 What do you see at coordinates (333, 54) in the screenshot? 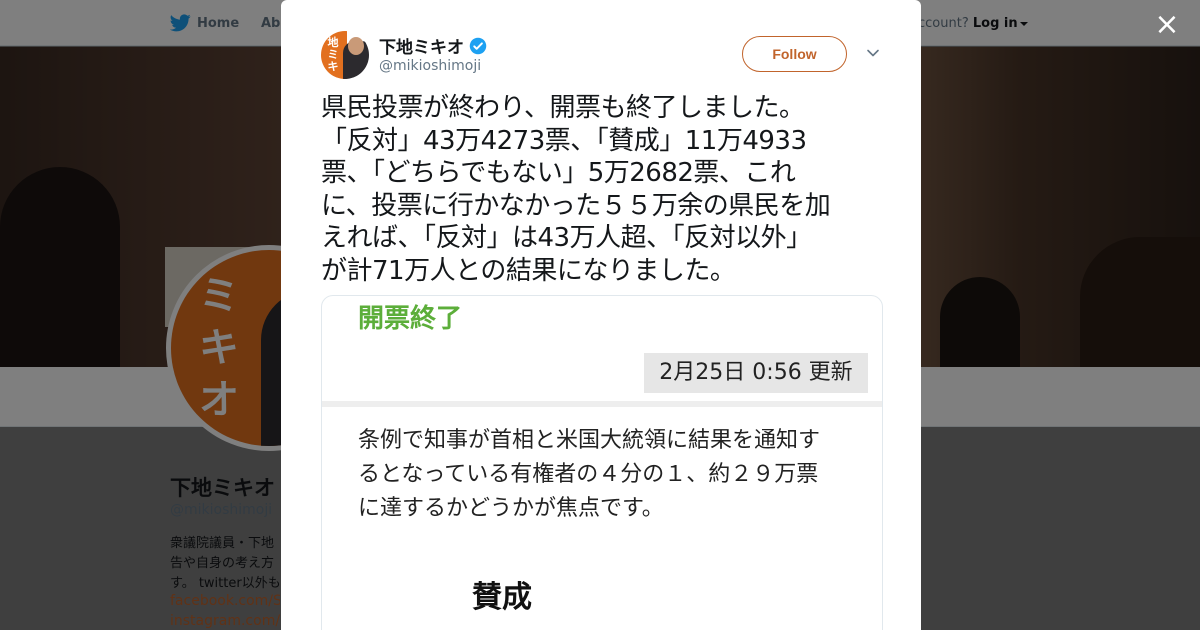
I see `avatar-text: 地ミキ` at bounding box center [333, 54].